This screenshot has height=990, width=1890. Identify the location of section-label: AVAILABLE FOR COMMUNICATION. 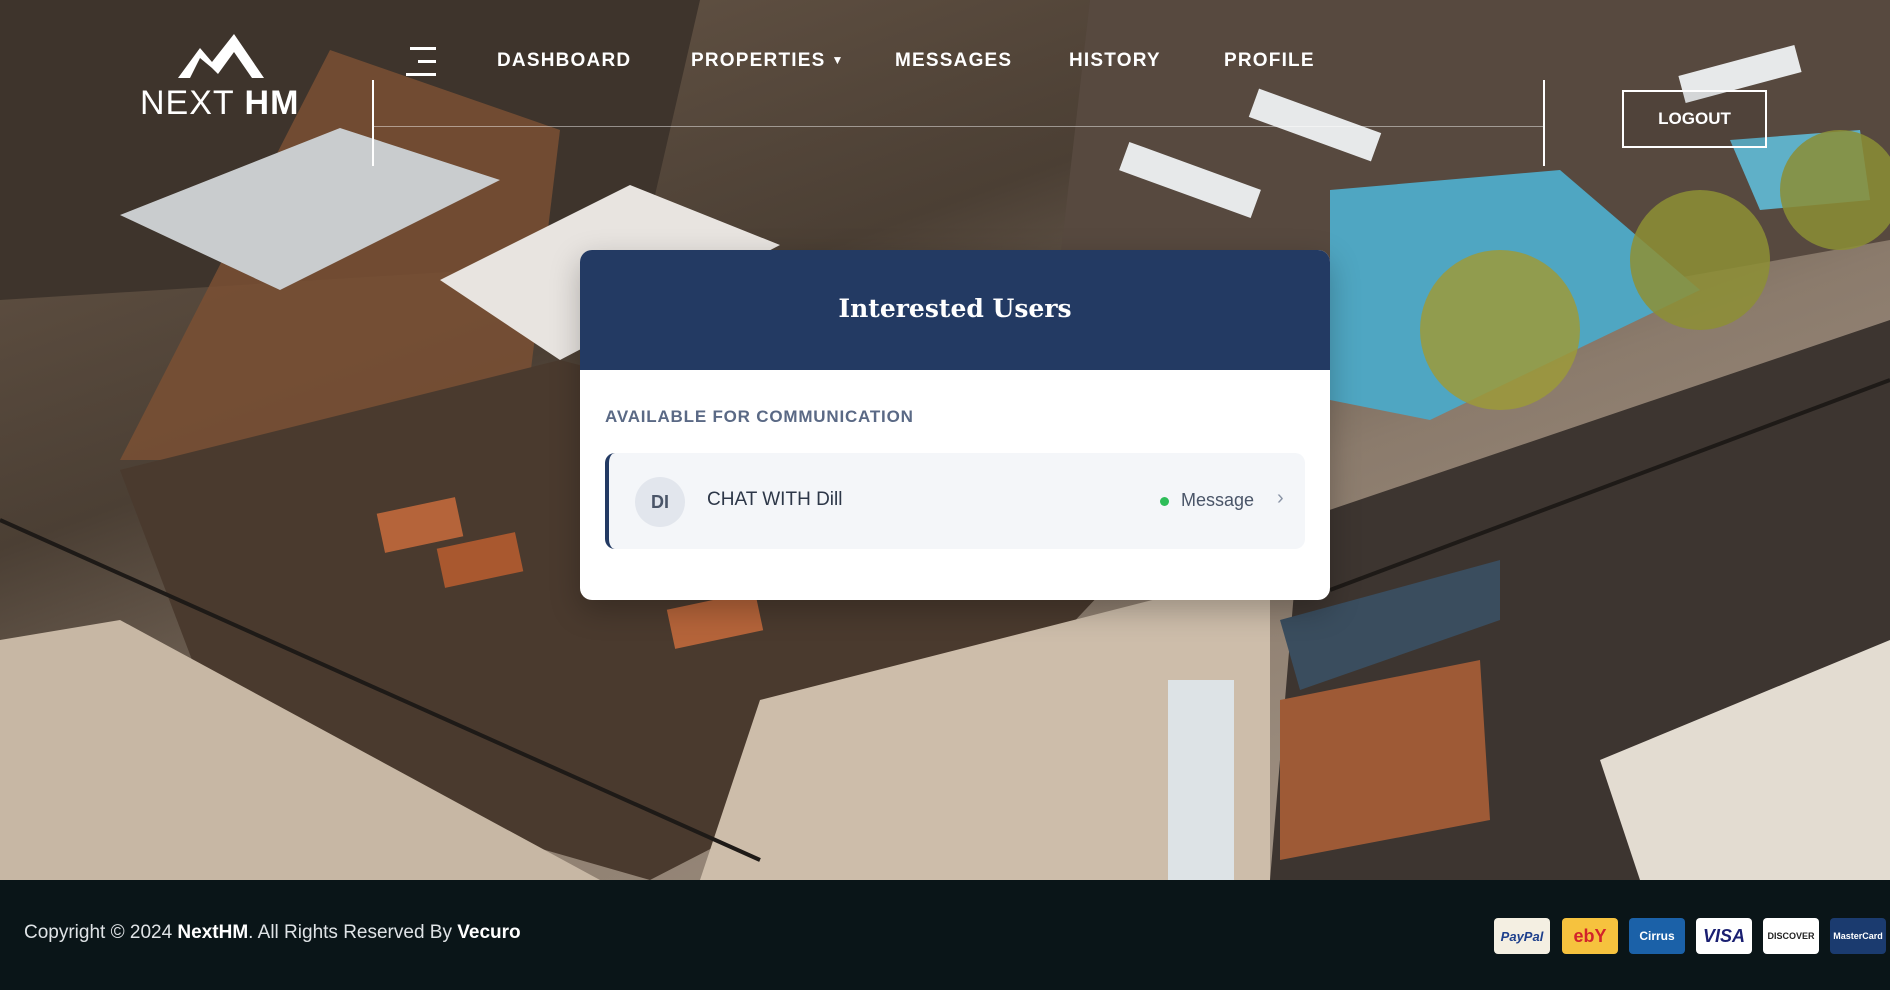
(759, 416).